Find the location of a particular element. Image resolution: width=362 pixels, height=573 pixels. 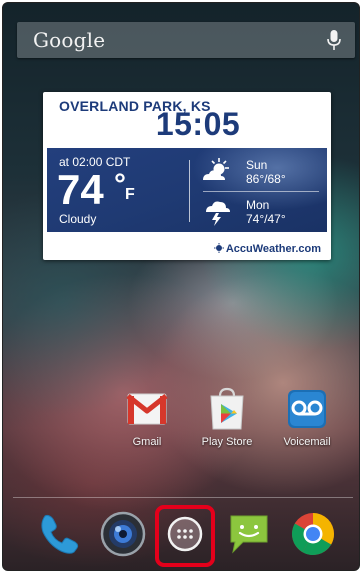

current-condition: Cloudy is located at coordinates (78, 219).